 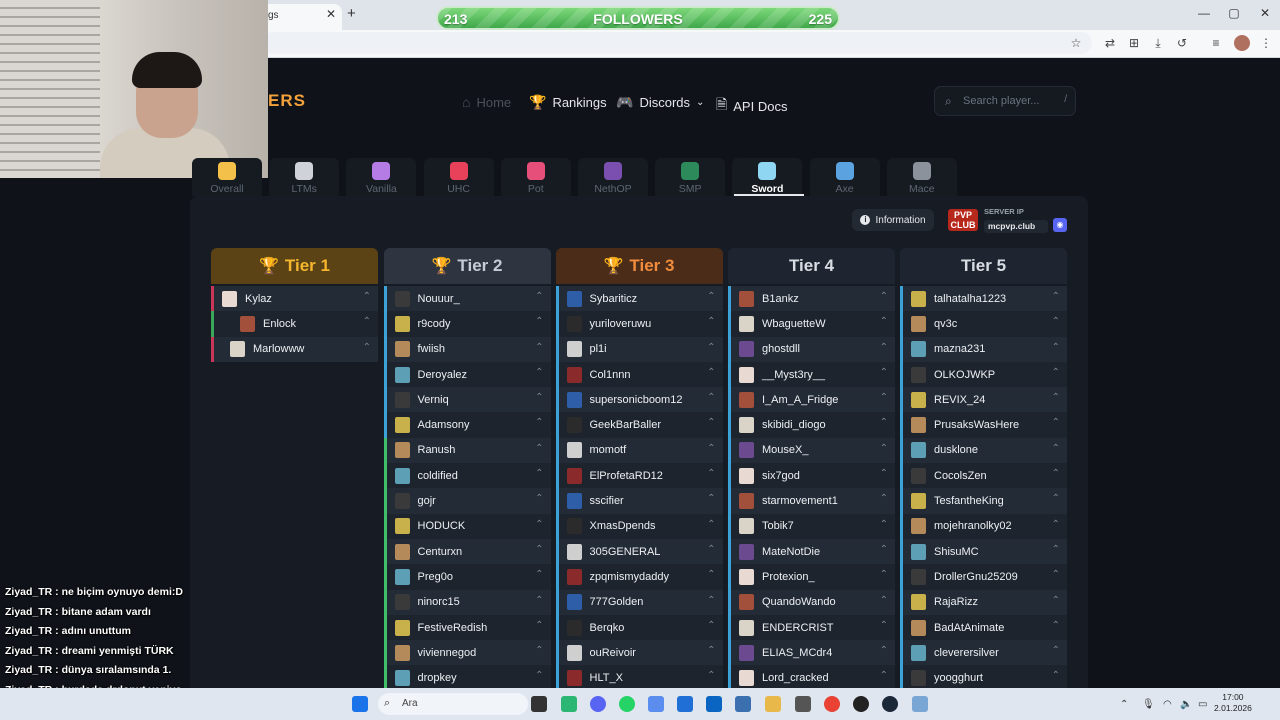 What do you see at coordinates (467, 349) in the screenshot?
I see `player-row: fwiish ⌃` at bounding box center [467, 349].